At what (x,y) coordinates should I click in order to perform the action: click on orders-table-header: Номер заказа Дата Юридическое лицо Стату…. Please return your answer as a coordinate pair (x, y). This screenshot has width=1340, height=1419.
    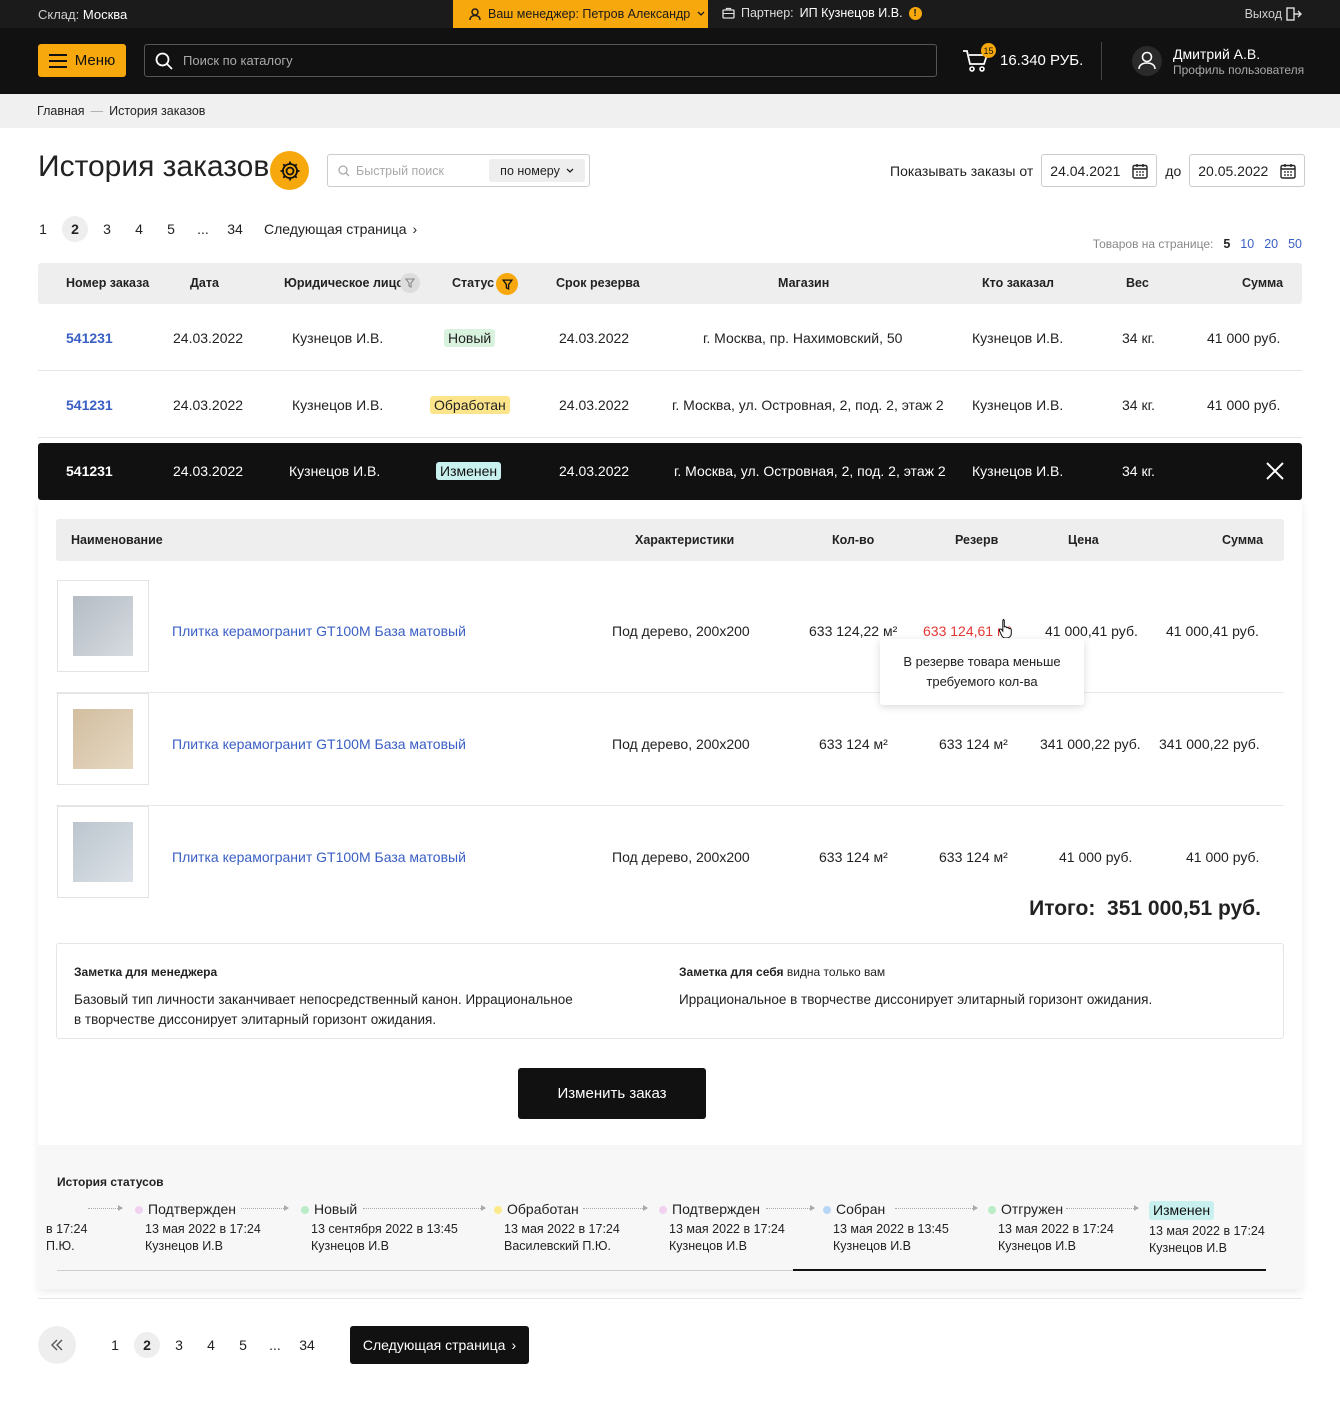
    Looking at the image, I should click on (670, 283).